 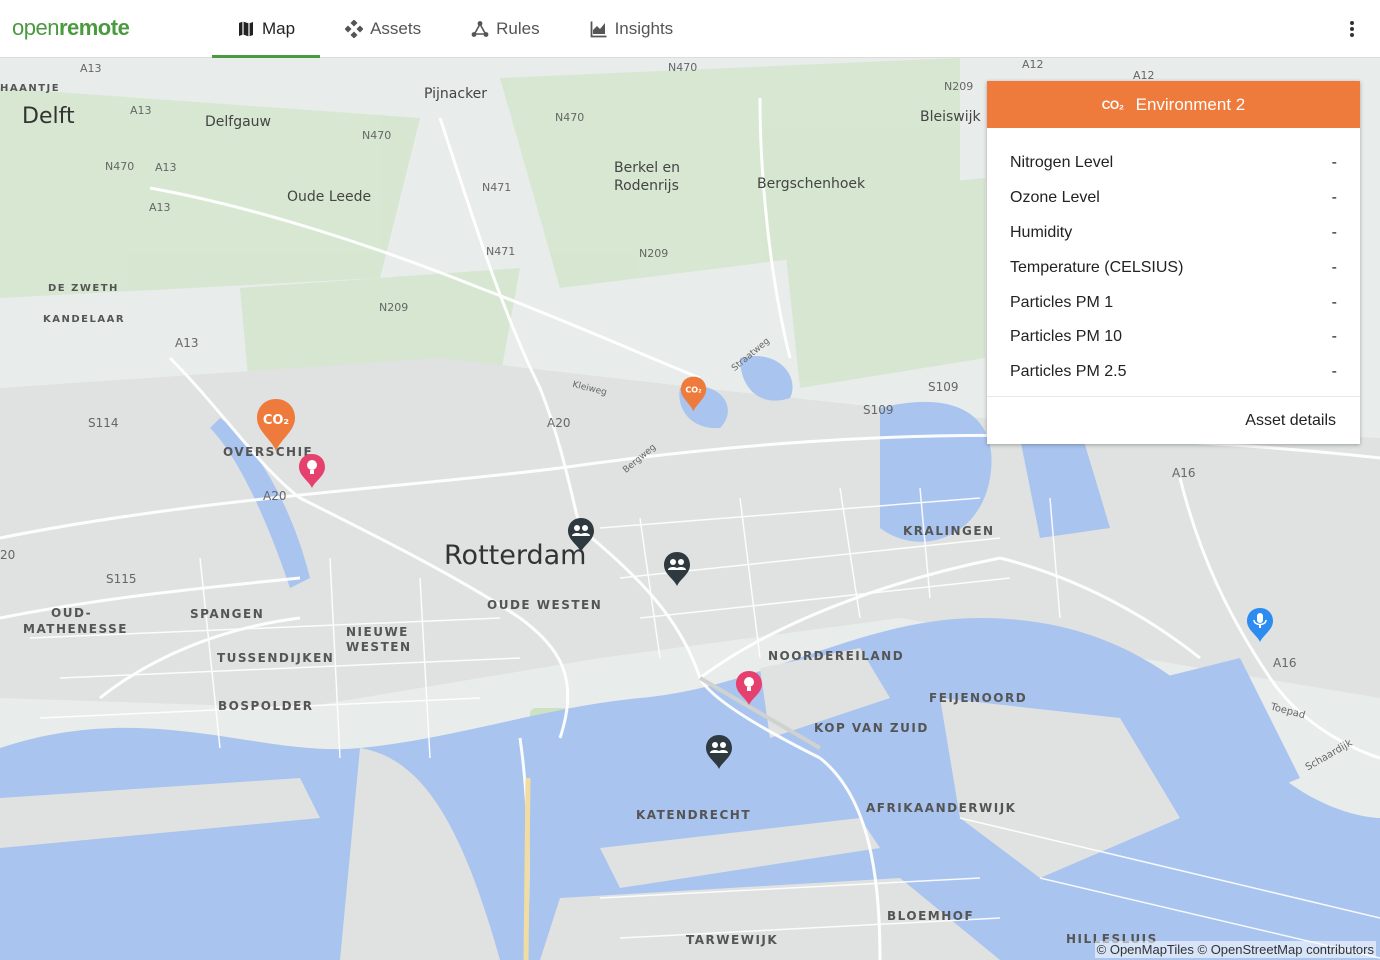 What do you see at coordinates (8, 555) in the screenshot?
I see `road-label-a20: 20` at bounding box center [8, 555].